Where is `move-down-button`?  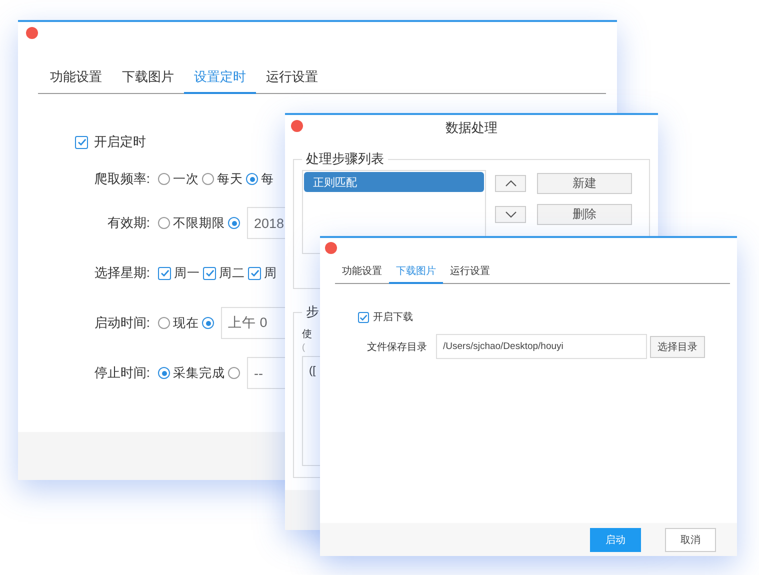 move-down-button is located at coordinates (510, 214).